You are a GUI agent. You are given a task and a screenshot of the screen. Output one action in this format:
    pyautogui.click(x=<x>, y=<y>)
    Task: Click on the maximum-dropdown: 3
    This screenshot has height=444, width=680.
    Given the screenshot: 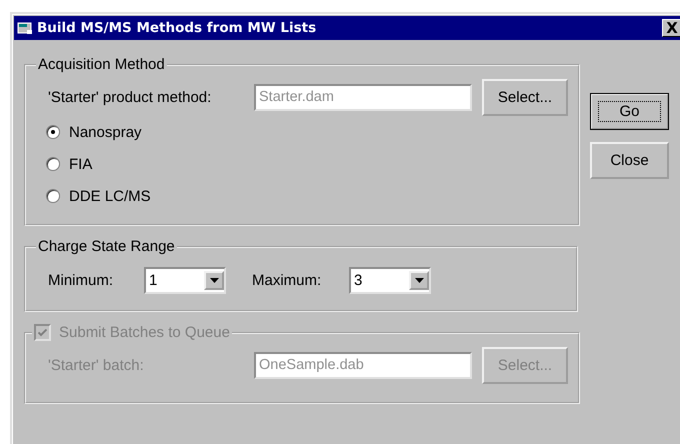 What is the action you would take?
    pyautogui.click(x=390, y=280)
    